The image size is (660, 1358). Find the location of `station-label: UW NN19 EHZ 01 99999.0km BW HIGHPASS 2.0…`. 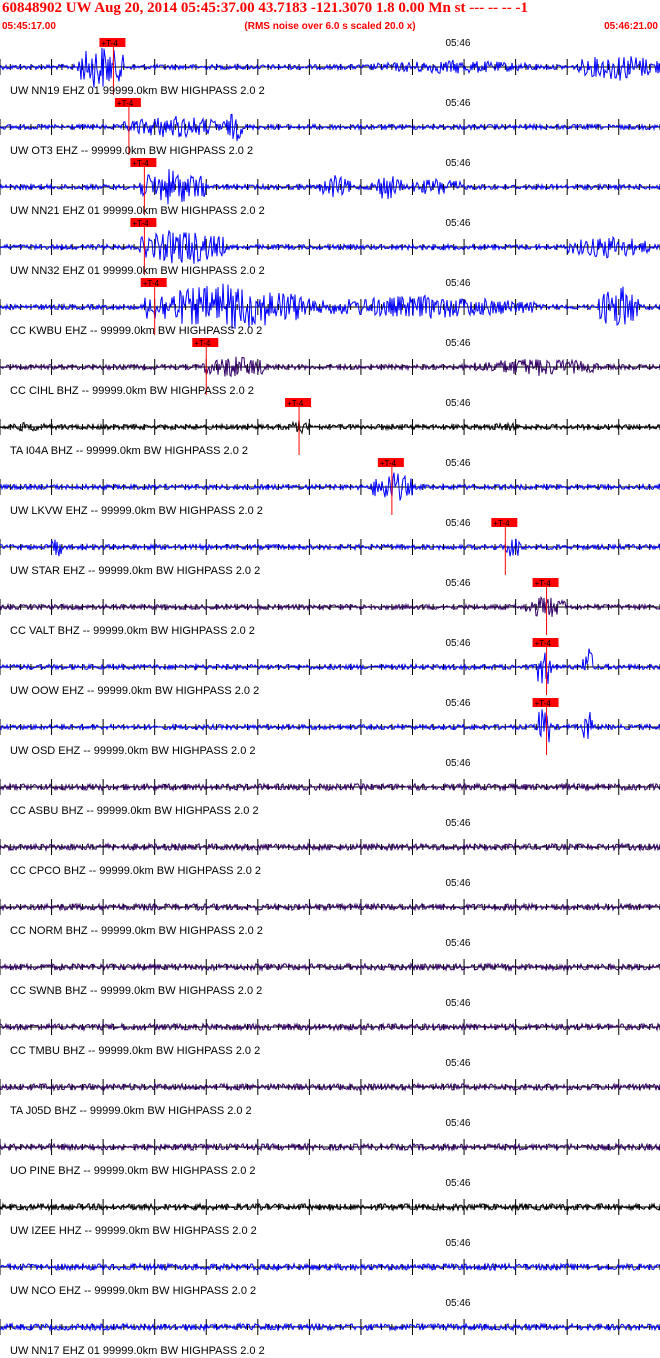

station-label: UW NN19 EHZ 01 99999.0km BW HIGHPASS 2.0… is located at coordinates (137, 91).